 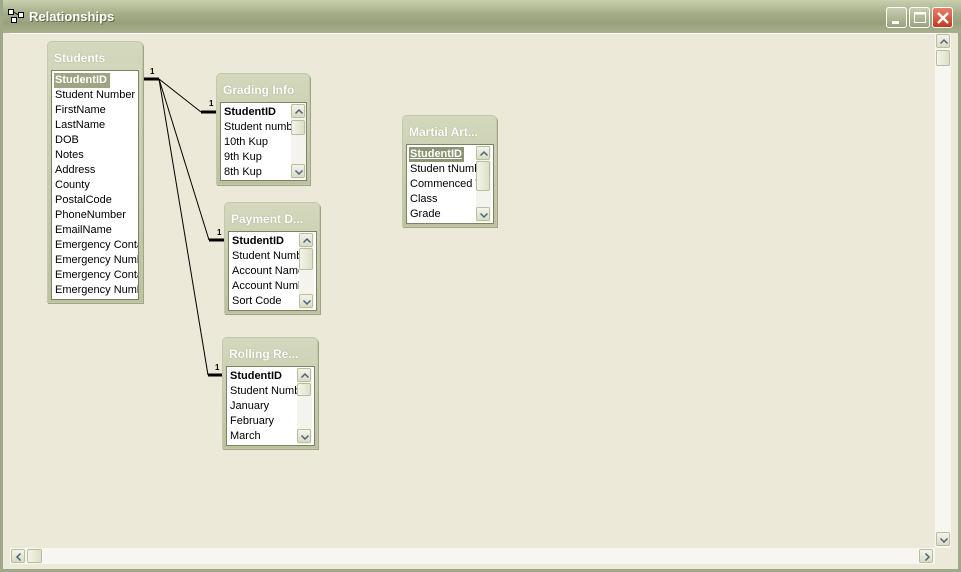 What do you see at coordinates (83, 230) in the screenshot?
I see `field-item: EmailName` at bounding box center [83, 230].